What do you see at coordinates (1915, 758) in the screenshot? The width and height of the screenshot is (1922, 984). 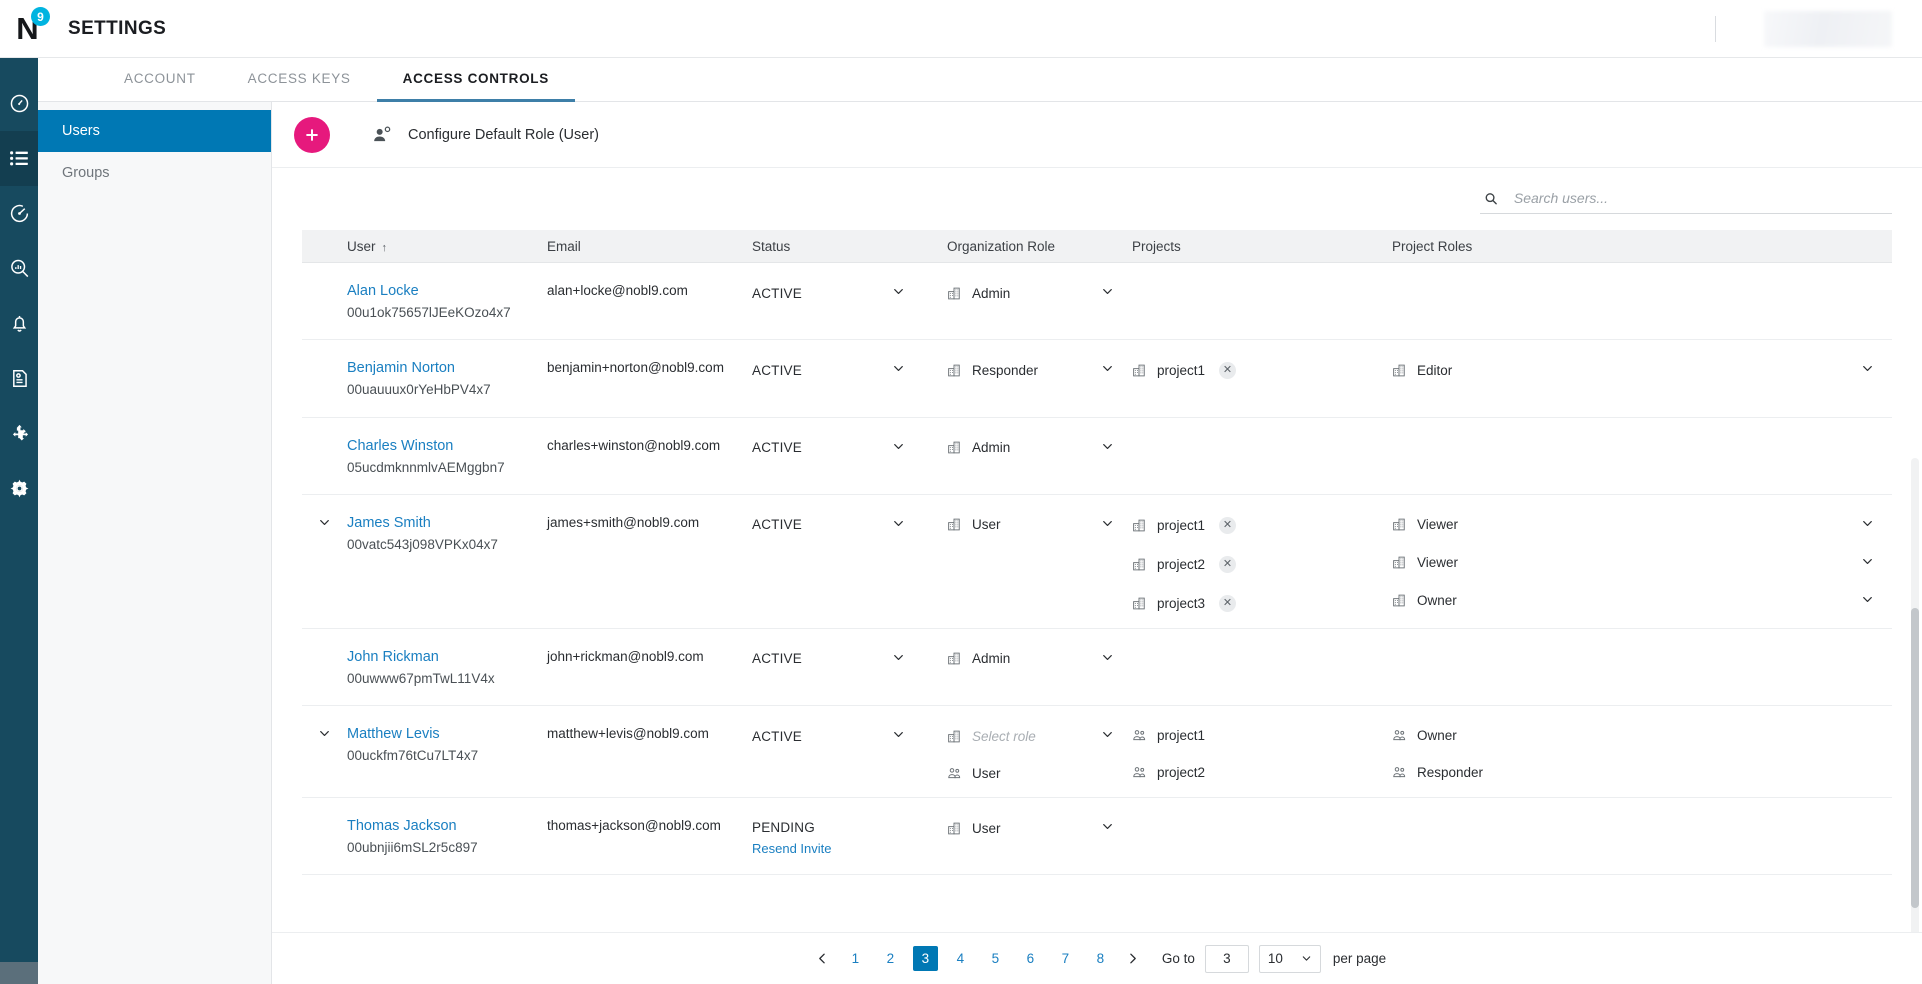 I see `table-scrollbar-thumb` at bounding box center [1915, 758].